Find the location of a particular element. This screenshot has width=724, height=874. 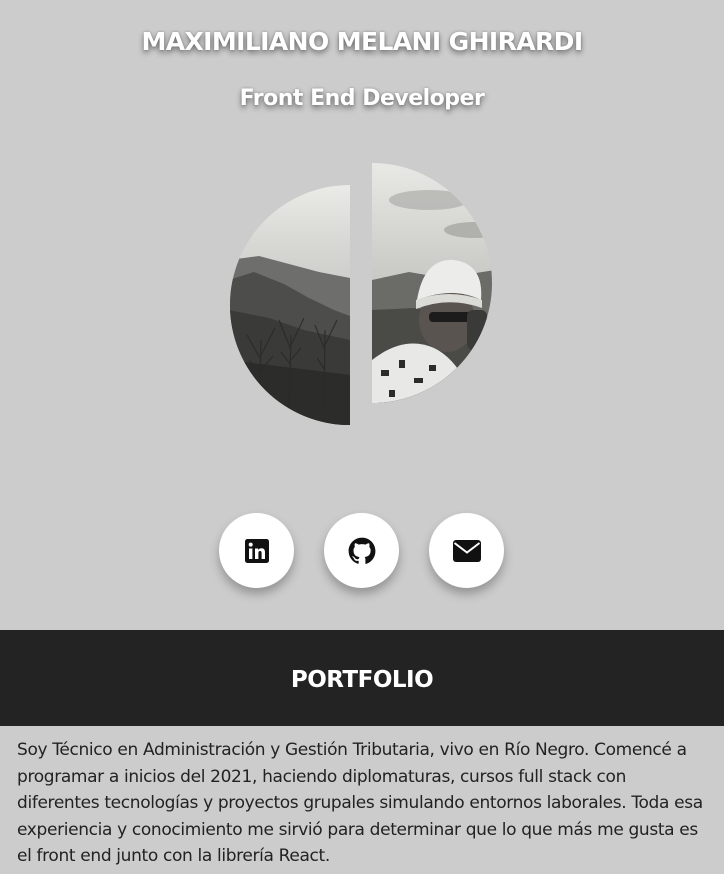

selfie-photo-half is located at coordinates (432, 283).